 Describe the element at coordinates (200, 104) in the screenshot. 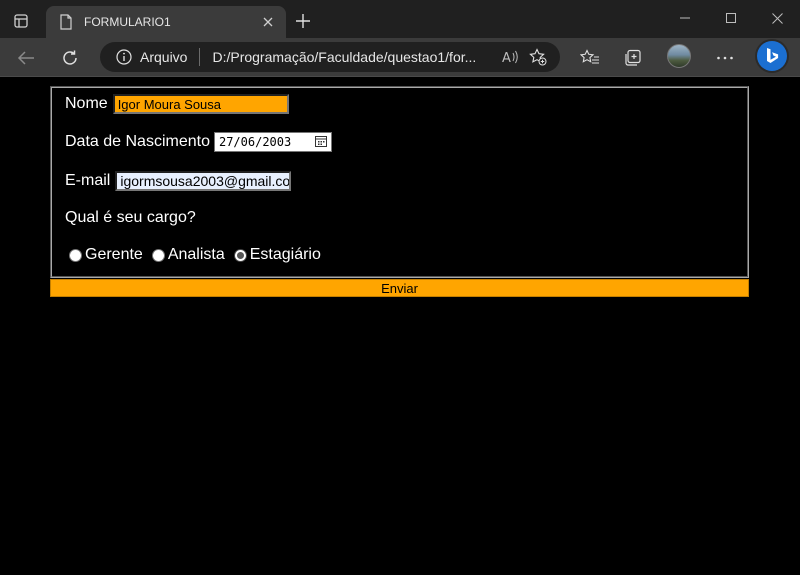

I see `name-input: Igor Moura Sousa` at that location.